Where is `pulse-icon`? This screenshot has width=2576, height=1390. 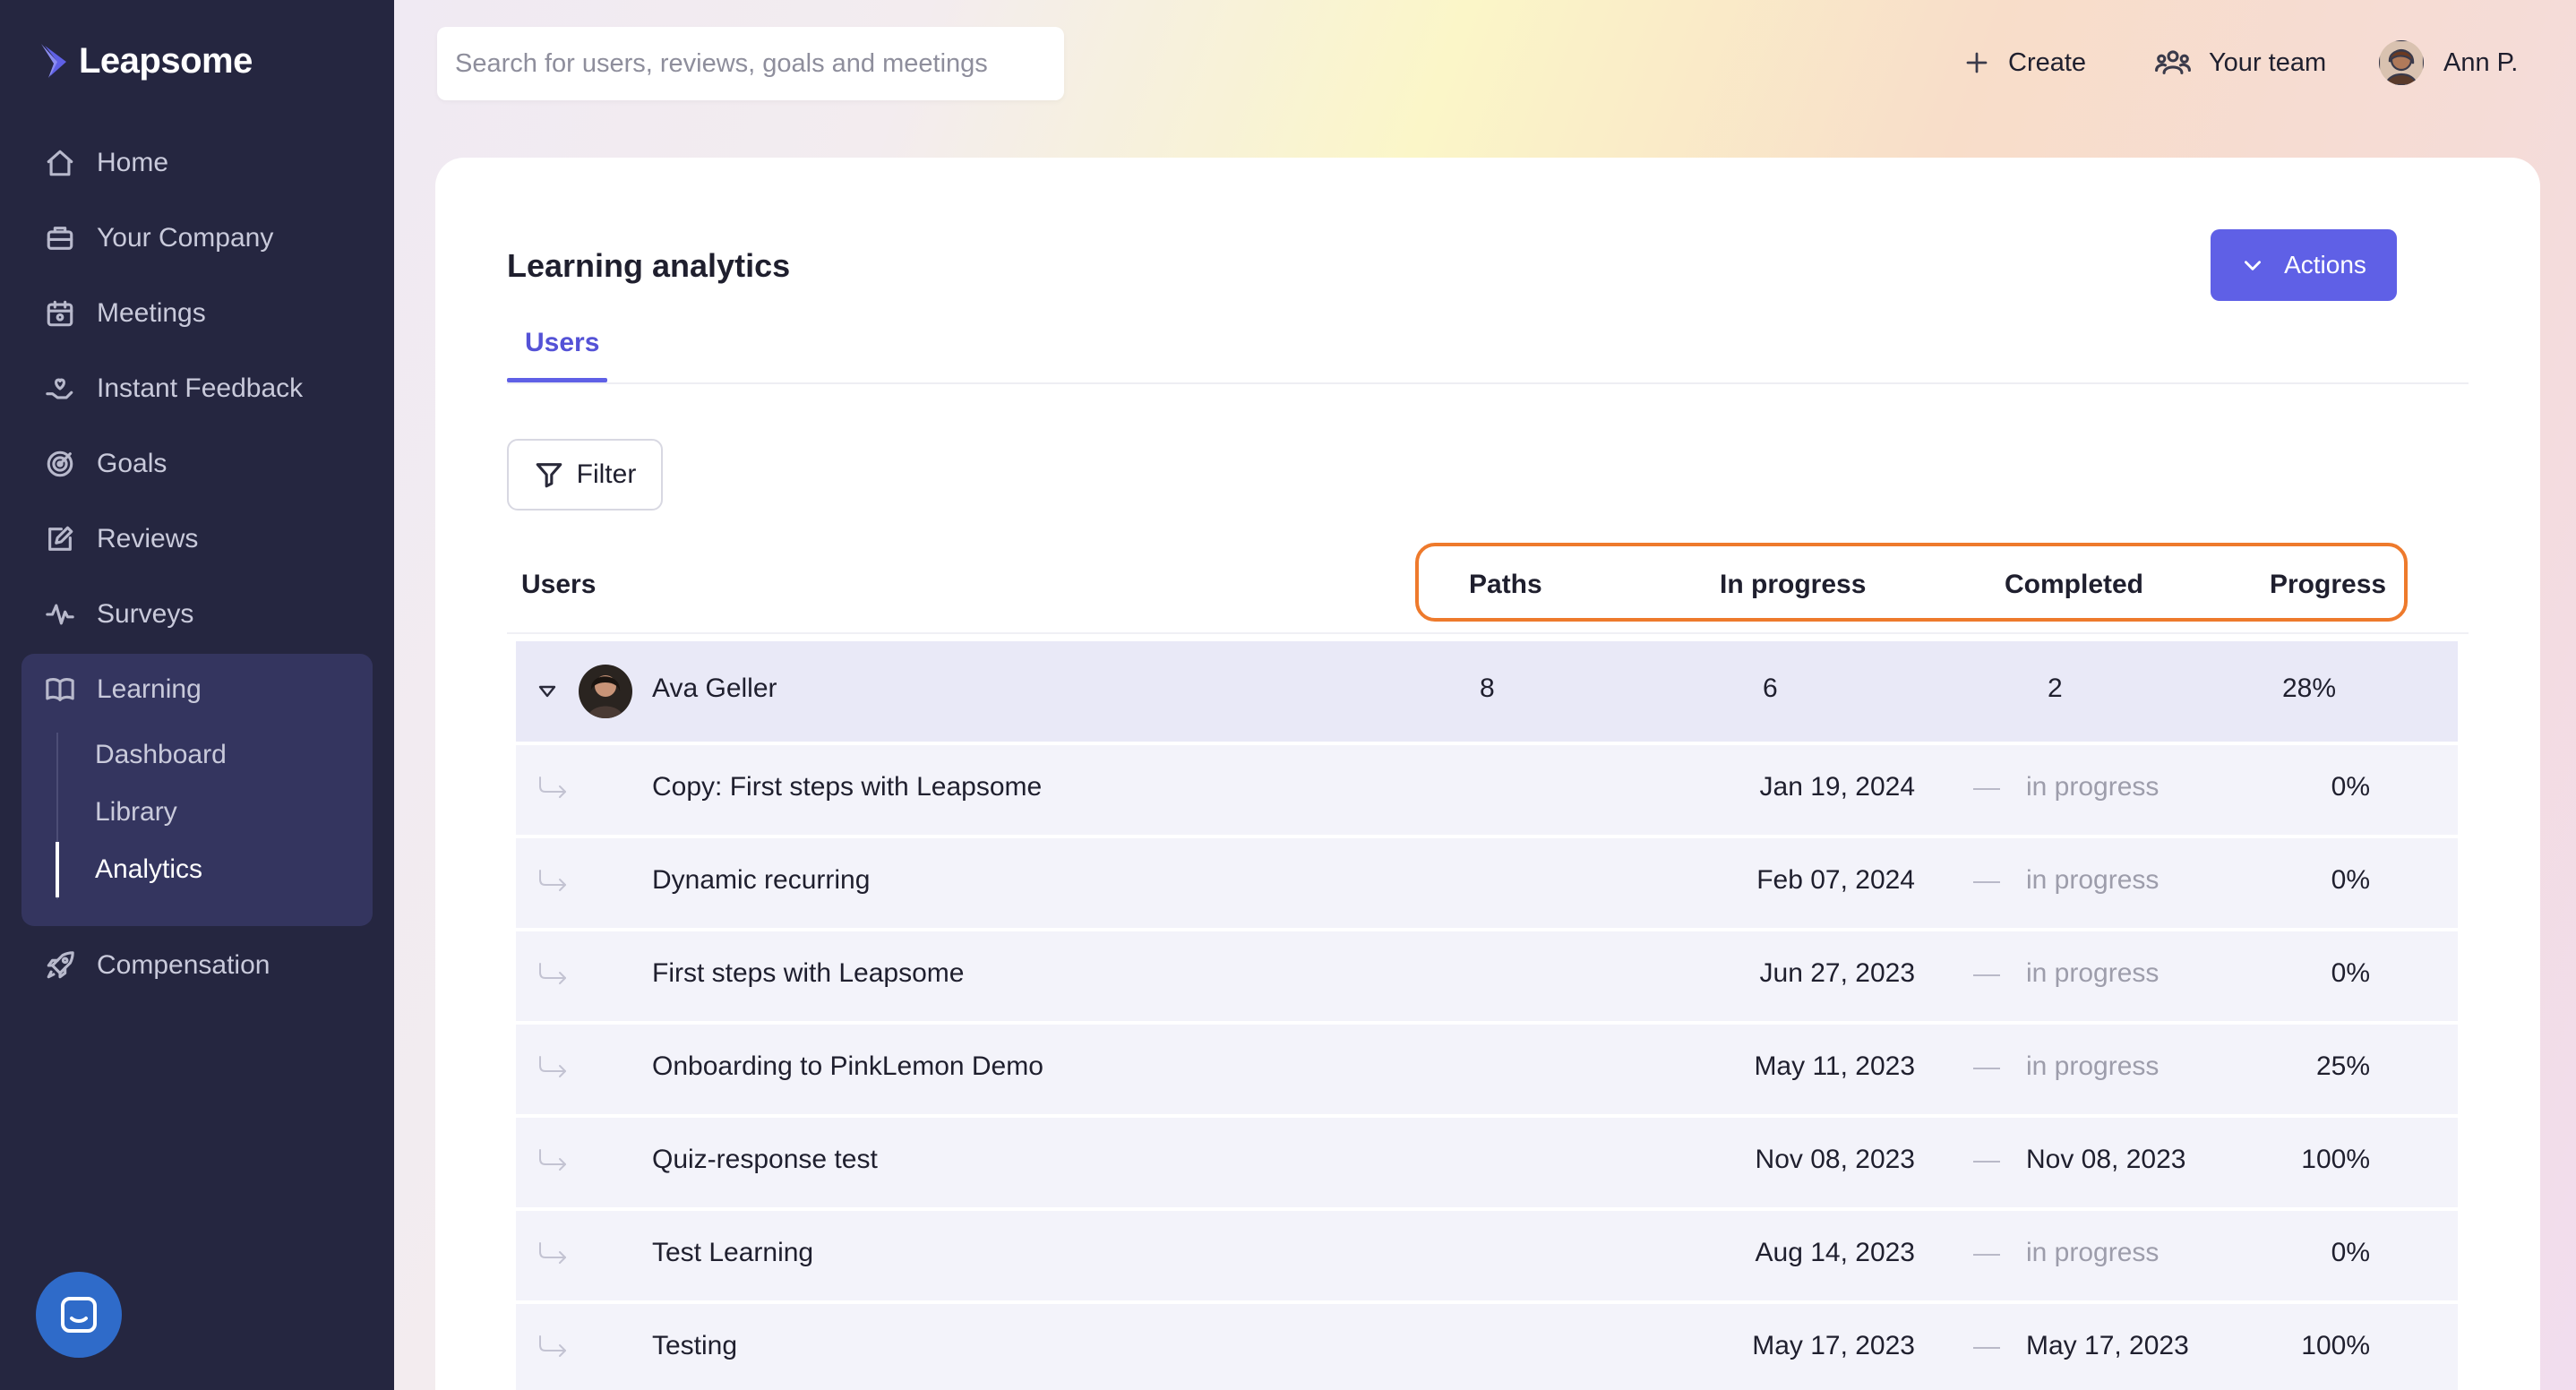
pulse-icon is located at coordinates (60, 614).